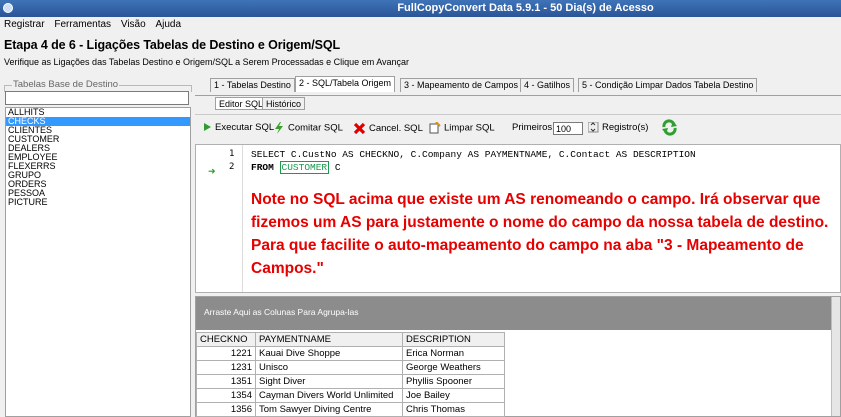 The height and width of the screenshot is (417, 841). Describe the element at coordinates (226, 409) in the screenshot. I see `cell-checkno: 1356` at that location.